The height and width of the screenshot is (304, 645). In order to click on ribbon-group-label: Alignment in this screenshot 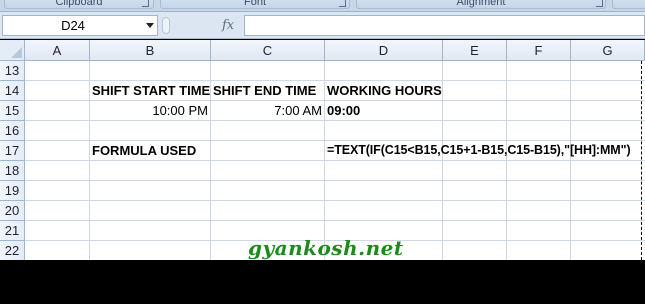, I will do `click(481, 4)`.